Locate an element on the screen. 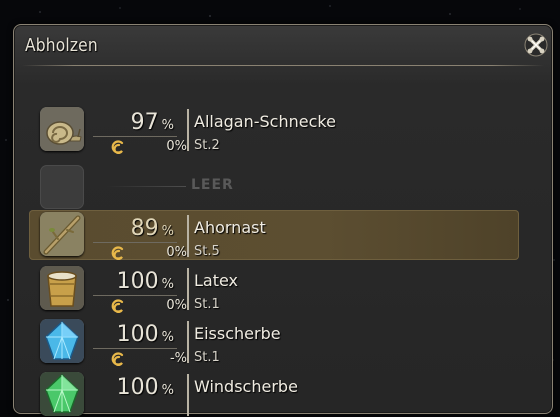  close-icon is located at coordinates (536, 45).